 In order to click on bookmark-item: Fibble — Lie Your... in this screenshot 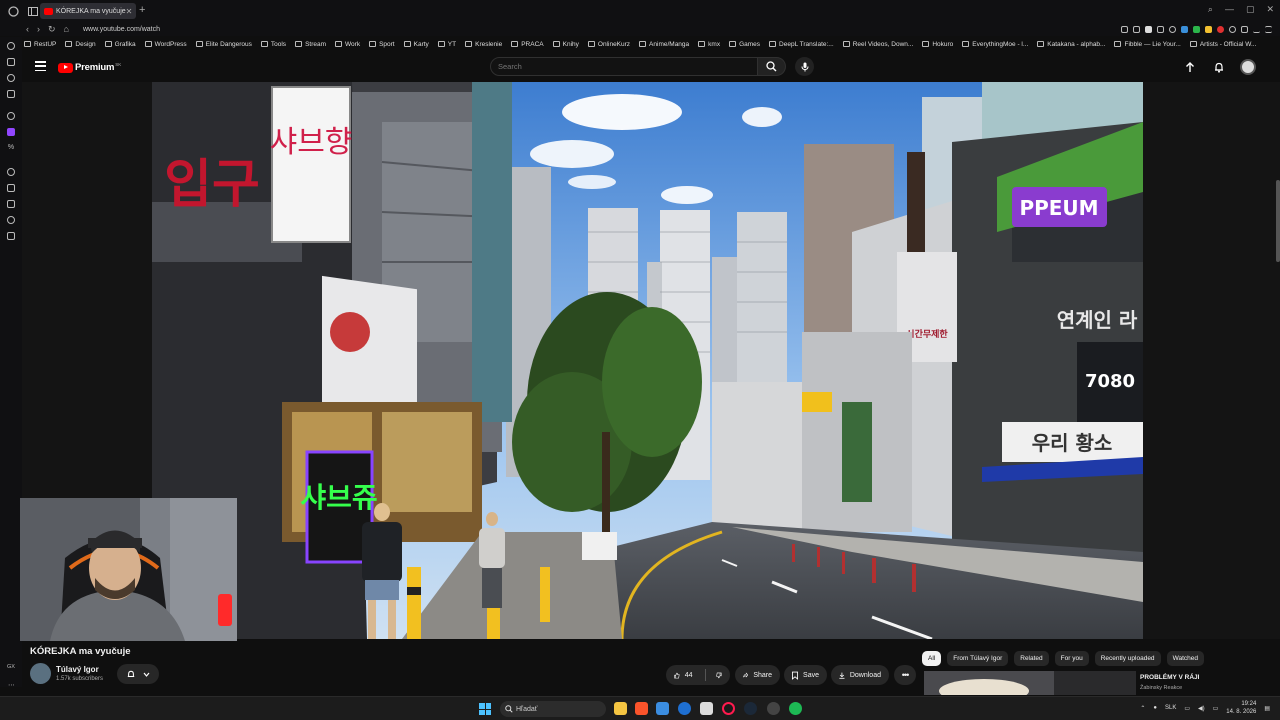, I will do `click(1147, 44)`.